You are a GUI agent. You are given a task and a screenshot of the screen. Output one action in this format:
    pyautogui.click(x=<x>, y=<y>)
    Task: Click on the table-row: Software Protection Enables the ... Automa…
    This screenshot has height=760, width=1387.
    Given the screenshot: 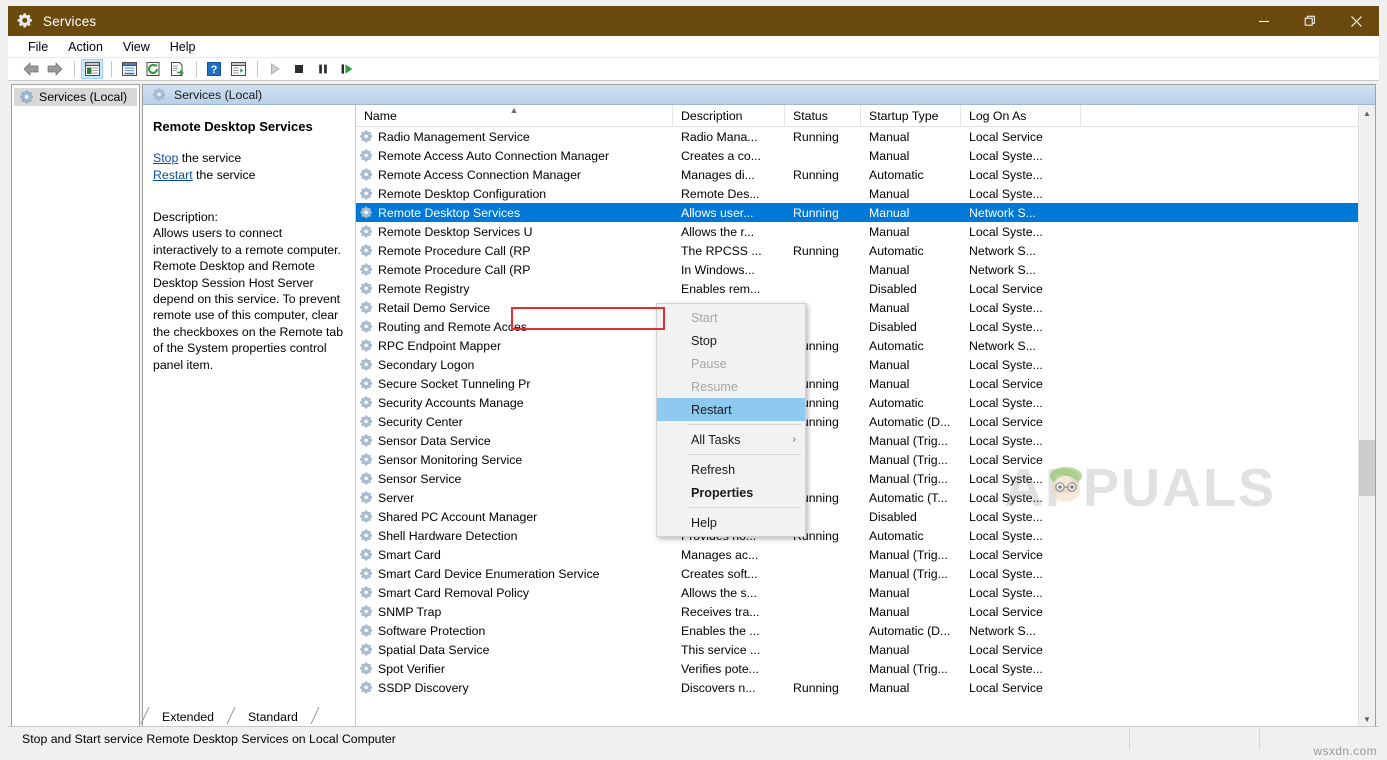 What is the action you would take?
    pyautogui.click(x=865, y=630)
    